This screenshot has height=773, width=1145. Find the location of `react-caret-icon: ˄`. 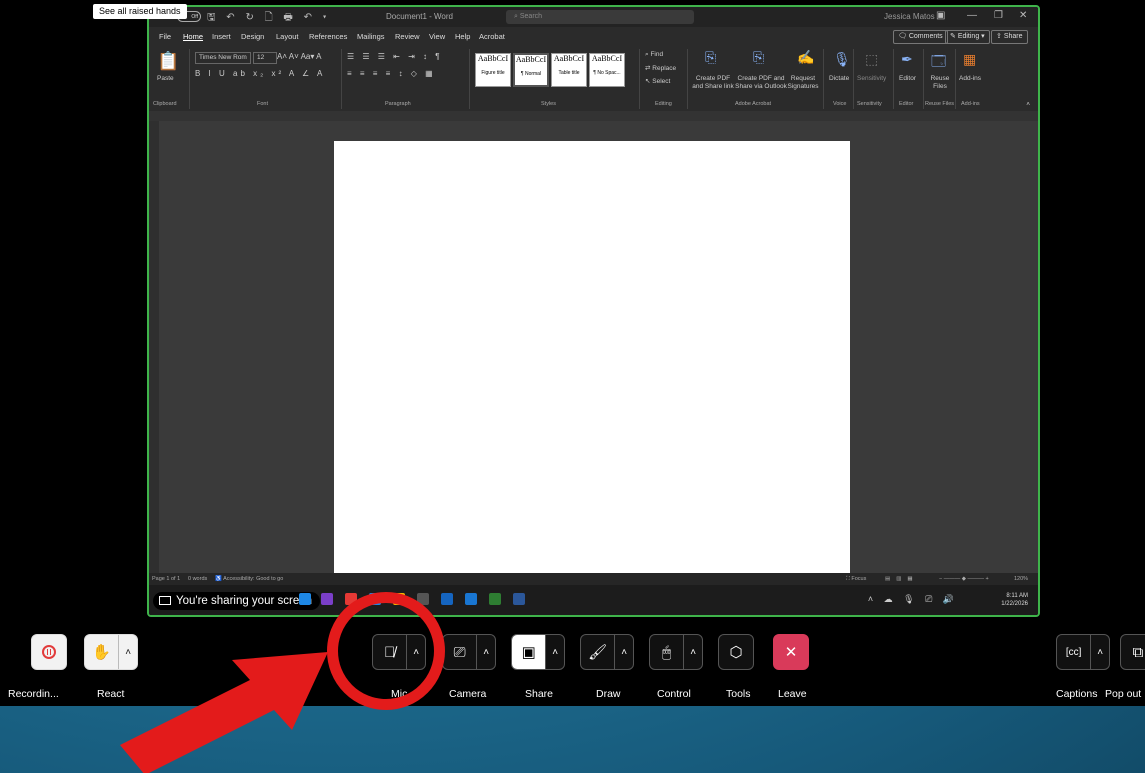

react-caret-icon: ˄ is located at coordinates (127, 652).